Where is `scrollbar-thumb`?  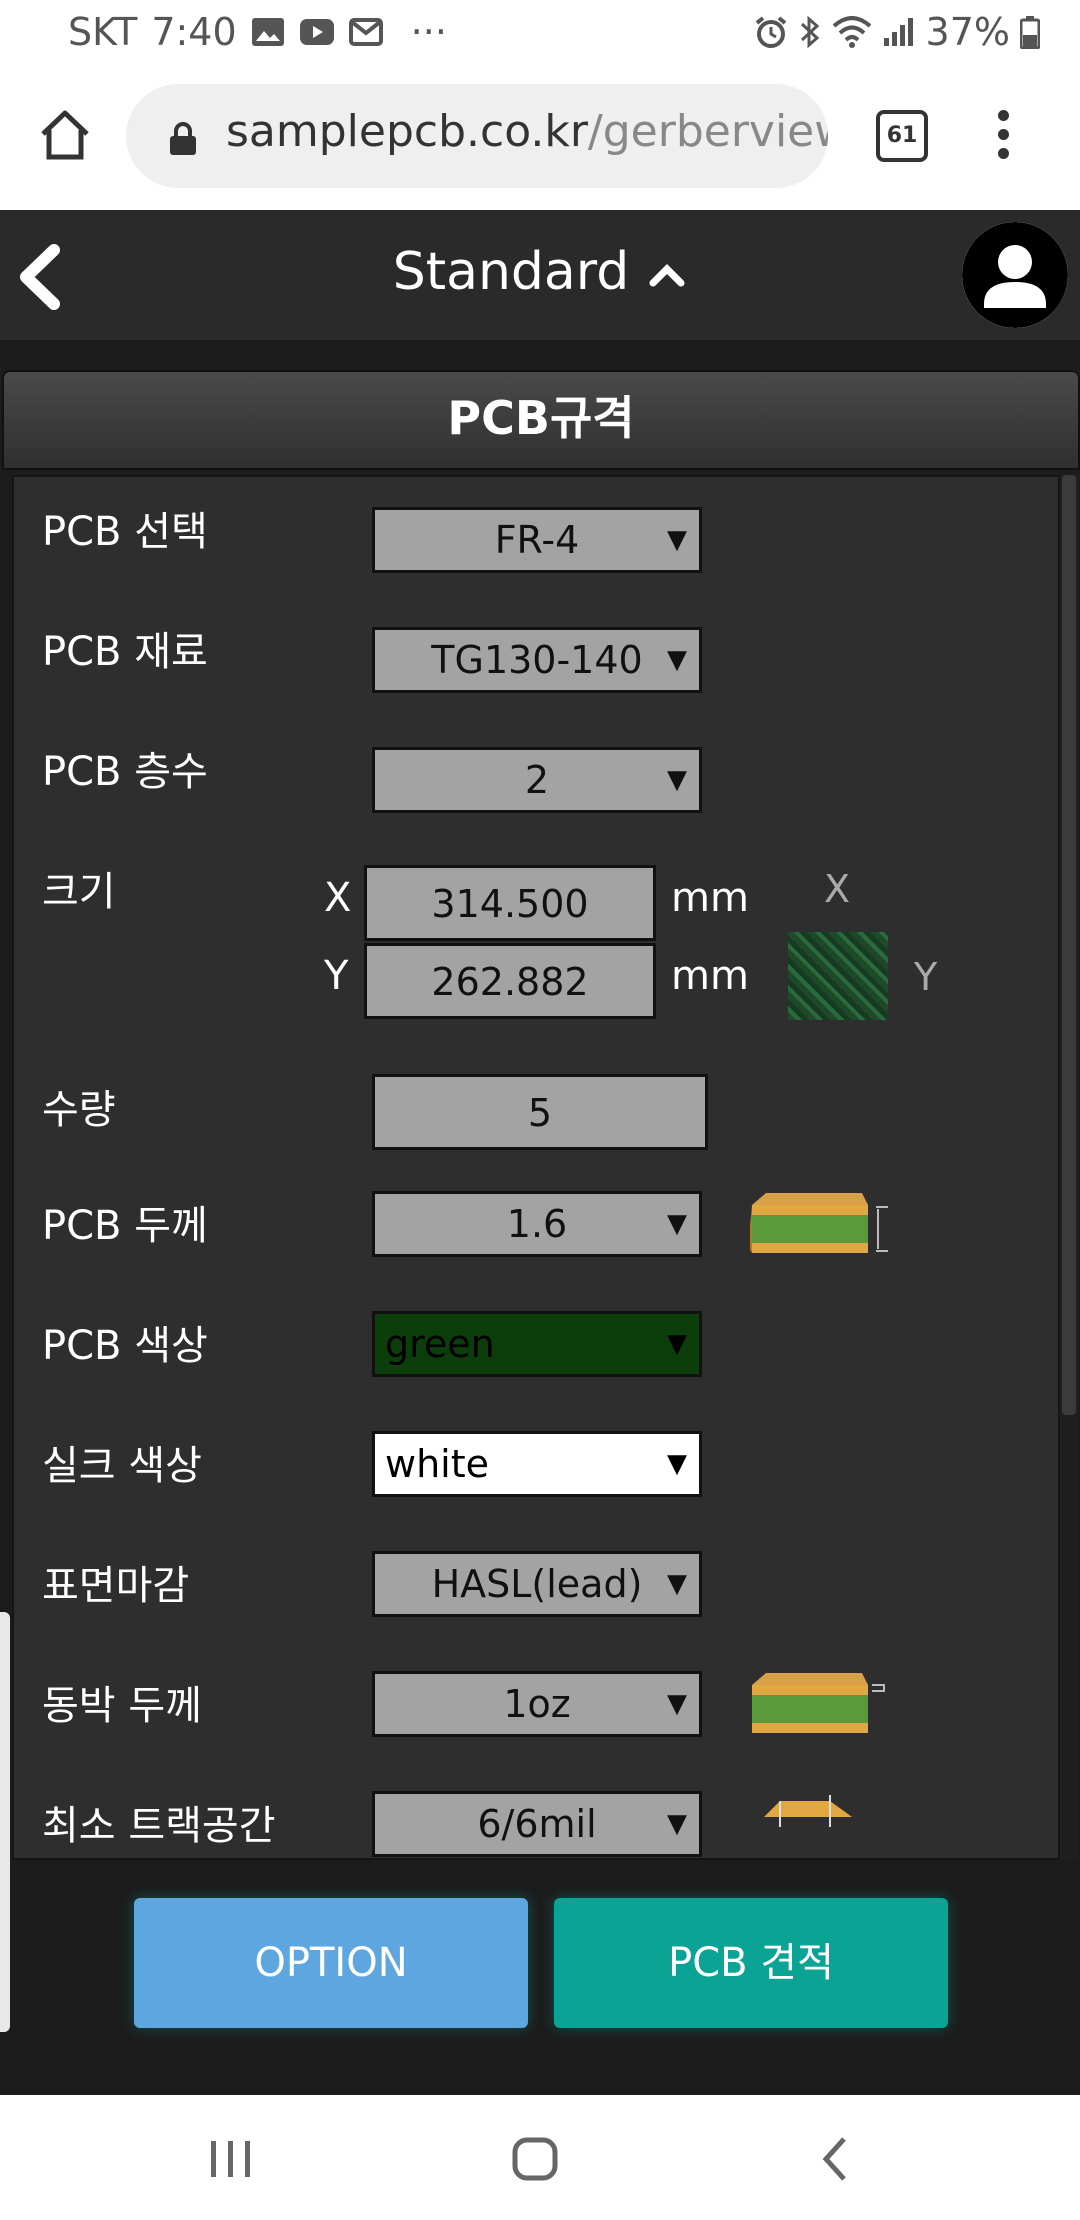
scrollbar-thumb is located at coordinates (1069, 945).